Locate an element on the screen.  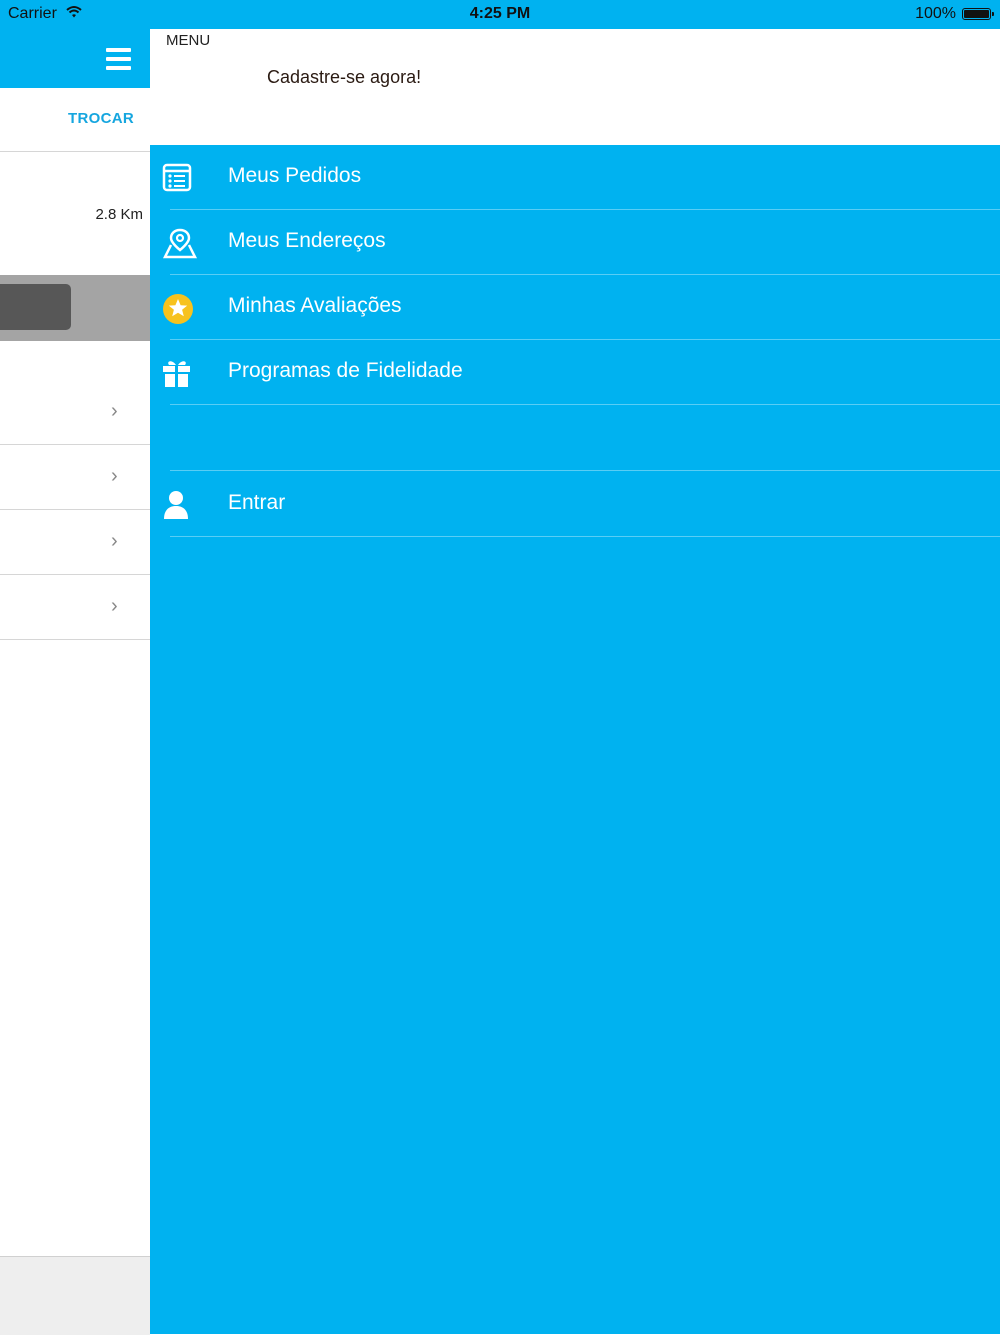
clock: 4:25 PM is located at coordinates (500, 13).